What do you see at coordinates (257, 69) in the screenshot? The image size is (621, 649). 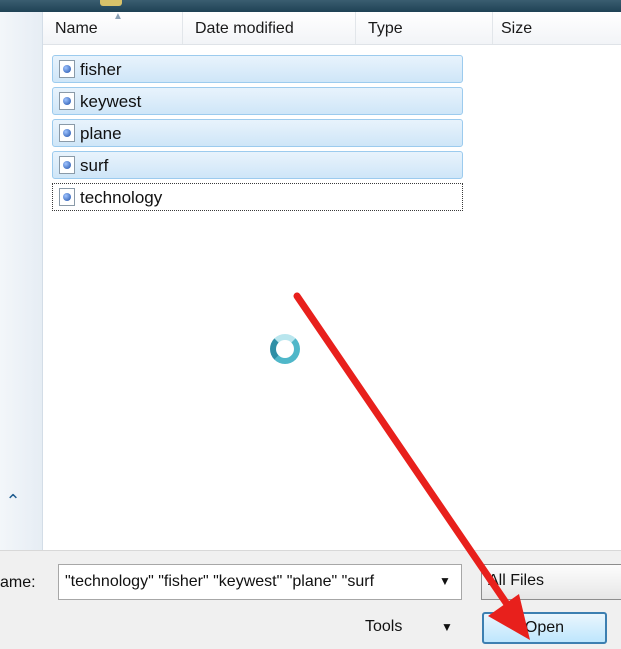 I see `file-row-fisher: fisher` at bounding box center [257, 69].